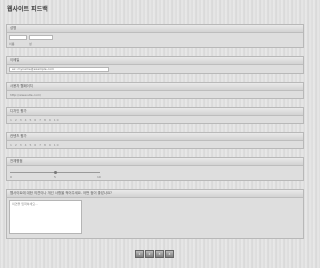  I want to click on pager-buttons: 1 2 3 4, so click(154, 254).